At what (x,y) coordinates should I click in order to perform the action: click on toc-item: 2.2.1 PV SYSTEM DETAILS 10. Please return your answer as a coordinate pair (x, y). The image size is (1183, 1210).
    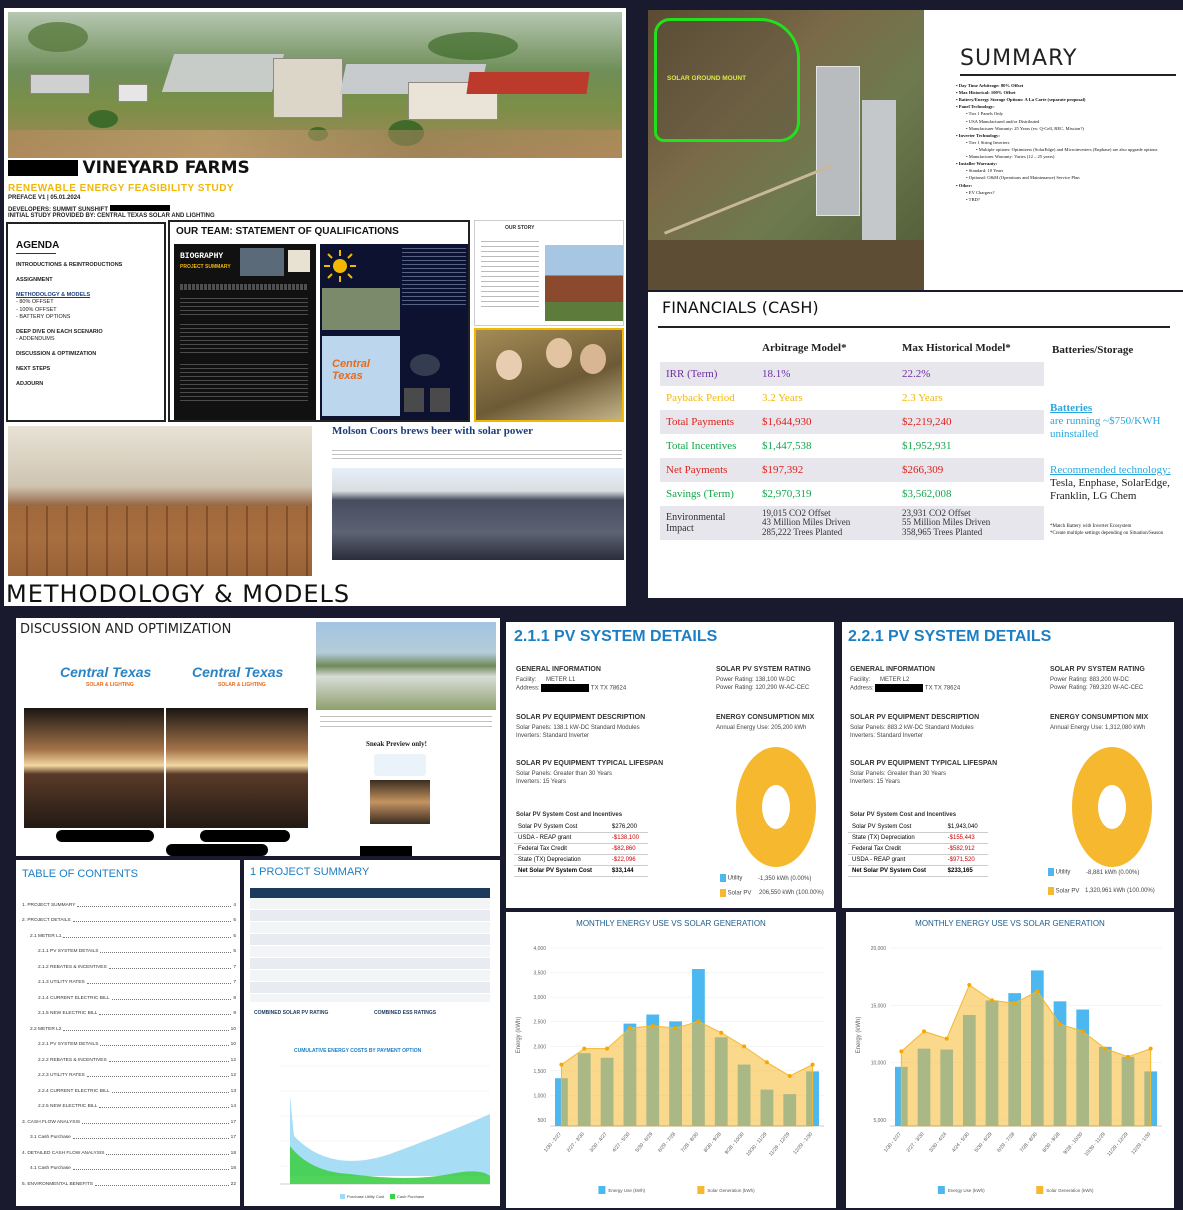
    Looking at the image, I should click on (129, 1039).